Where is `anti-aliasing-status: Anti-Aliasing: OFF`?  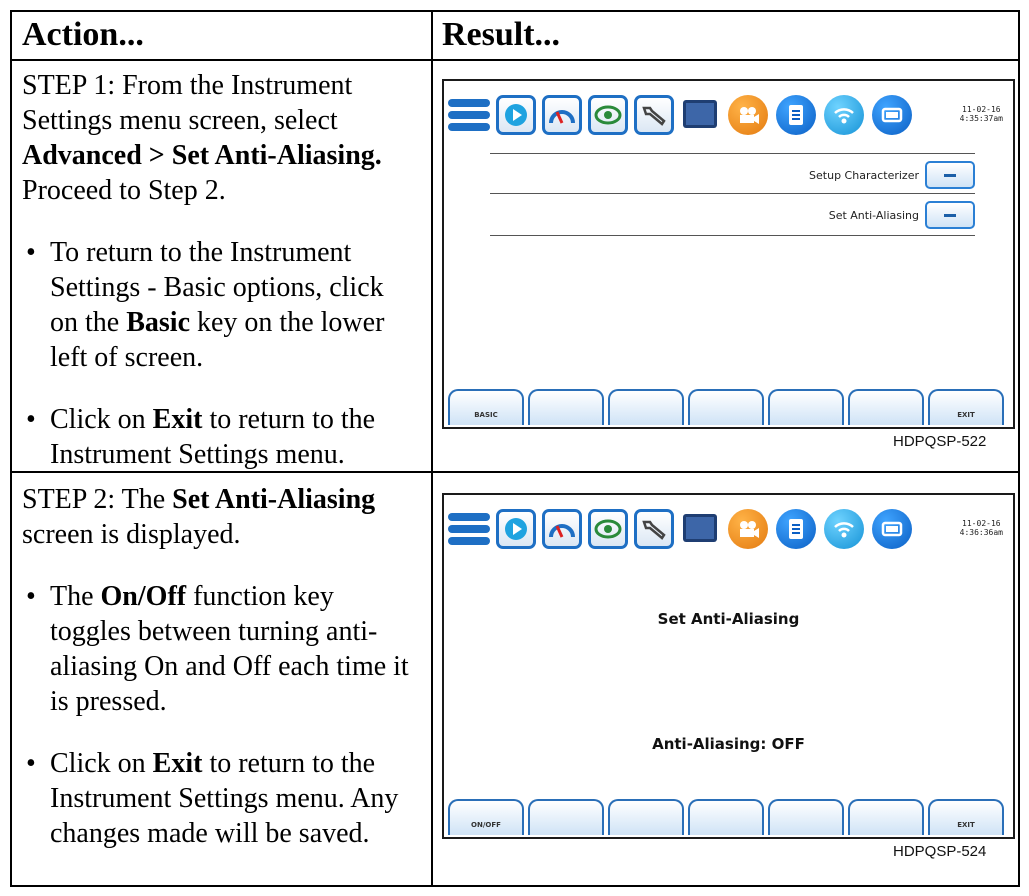 anti-aliasing-status: Anti-Aliasing: OFF is located at coordinates (728, 744).